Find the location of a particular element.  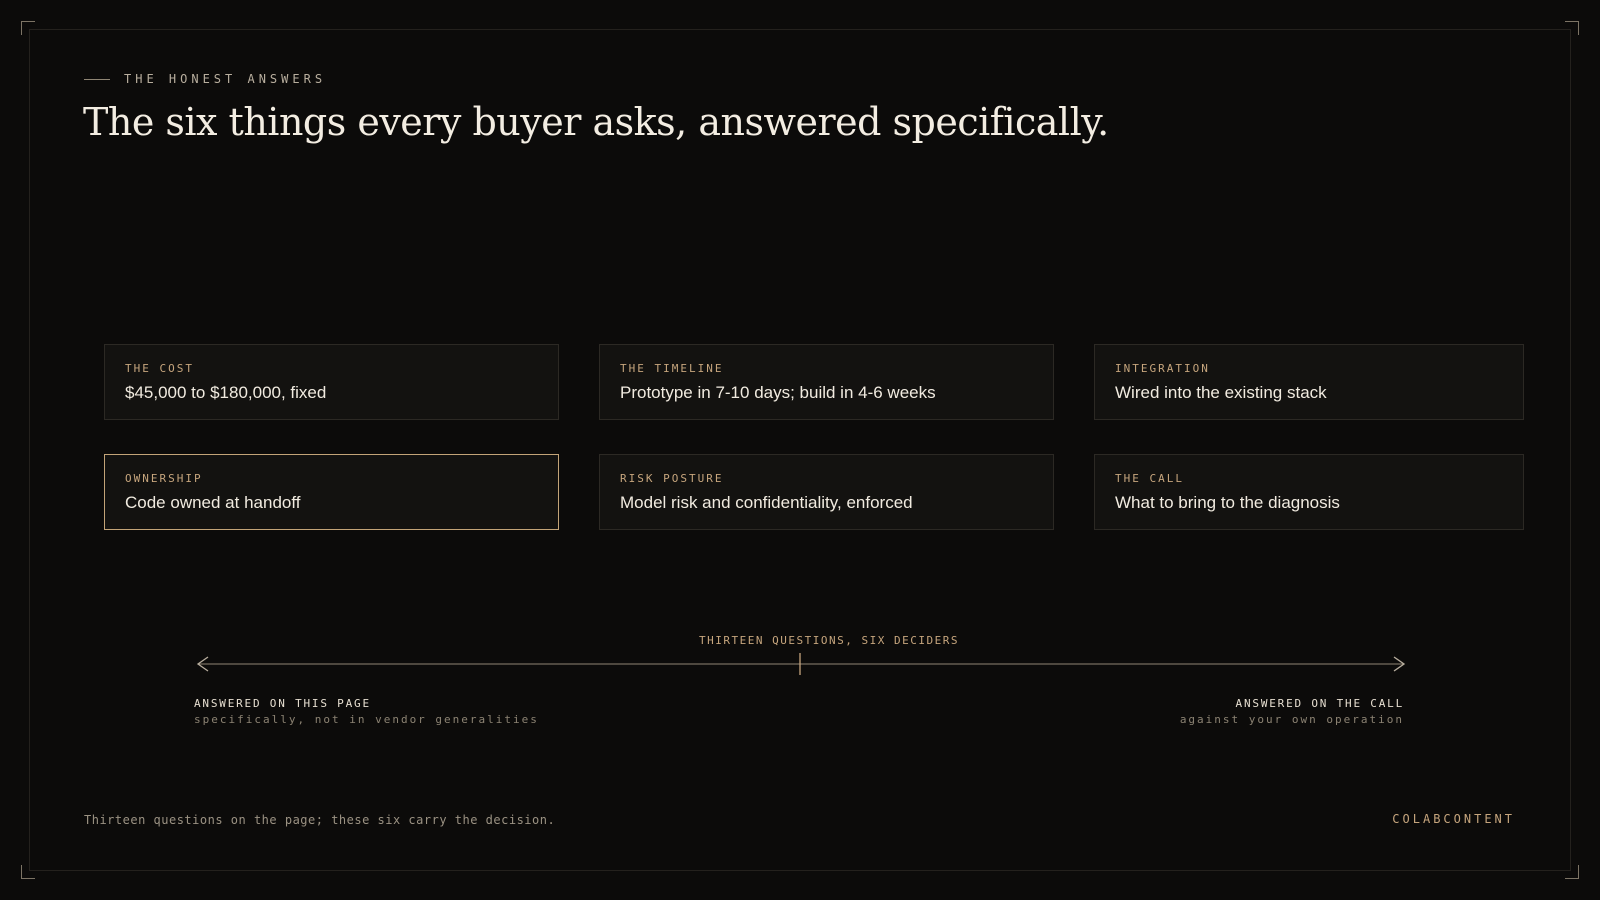

card-label: RISK POSTURE is located at coordinates (672, 478).